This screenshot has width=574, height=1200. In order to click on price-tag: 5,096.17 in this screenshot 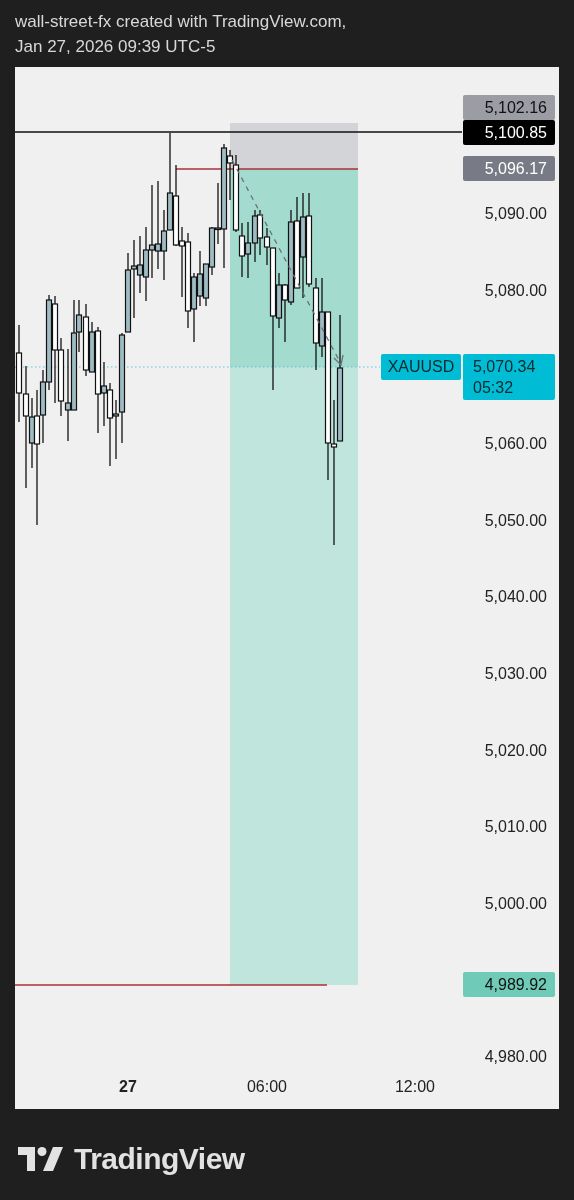, I will do `click(509, 168)`.